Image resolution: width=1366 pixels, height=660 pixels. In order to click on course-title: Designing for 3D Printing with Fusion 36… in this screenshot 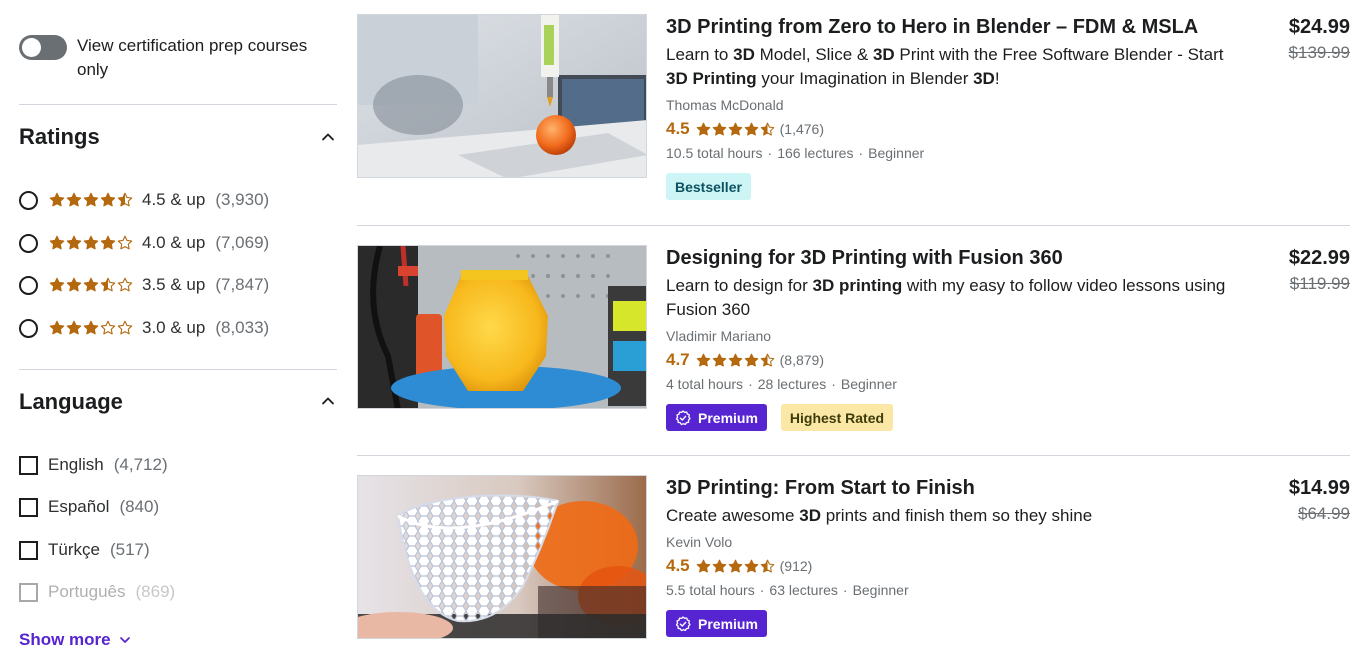, I will do `click(956, 258)`.